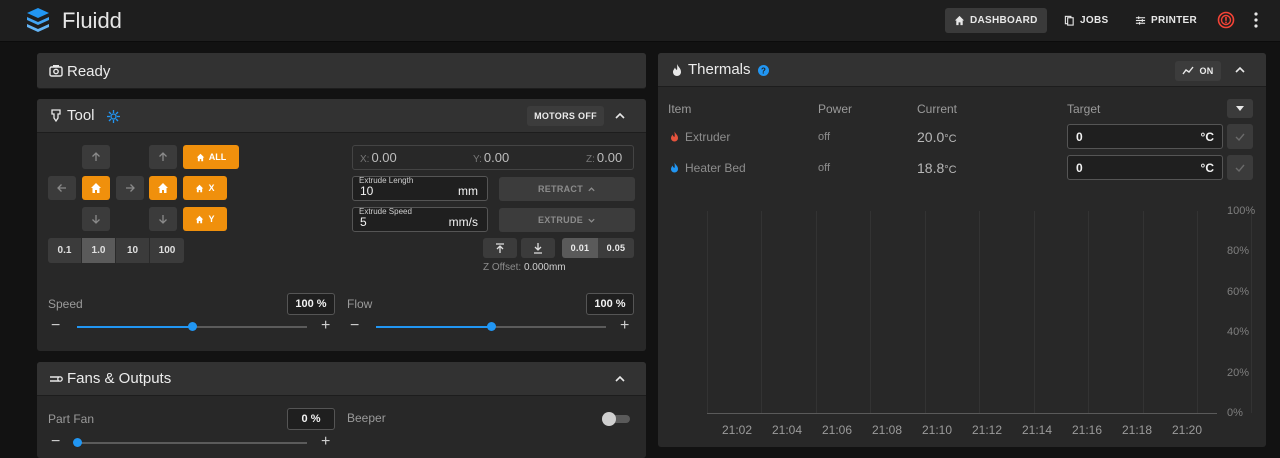 This screenshot has height=458, width=1280. What do you see at coordinates (1084, 109) in the screenshot?
I see `col-target-header: Target` at bounding box center [1084, 109].